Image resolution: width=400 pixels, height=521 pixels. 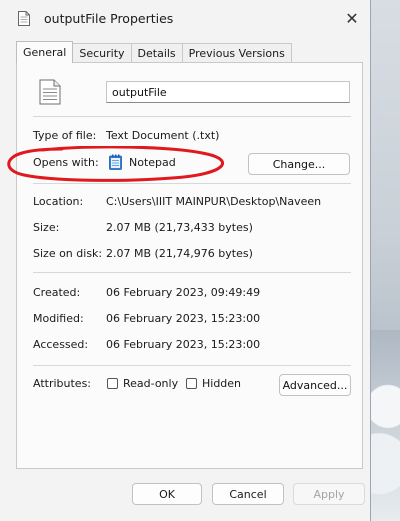 I want to click on tab-previous-versions: Previous Versions, so click(x=236, y=53).